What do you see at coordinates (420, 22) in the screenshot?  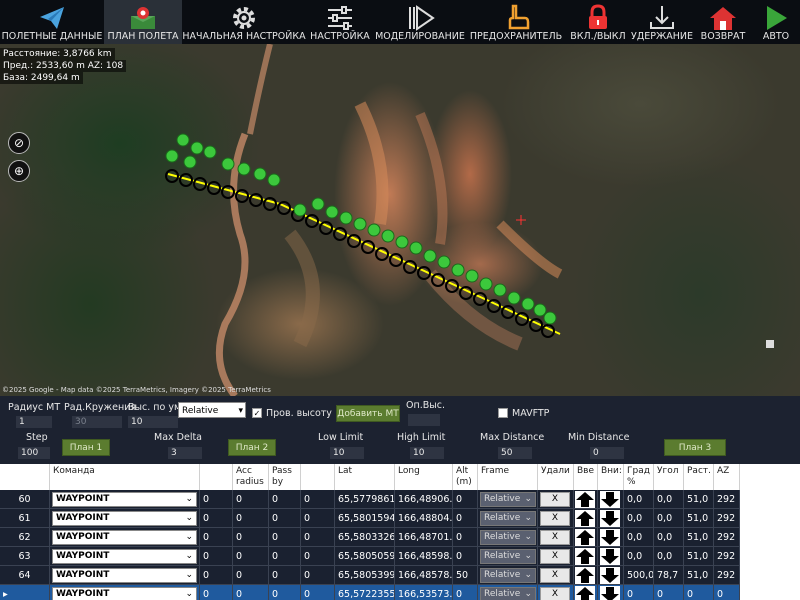 I see `tab-simulation: МОДЕЛИРОВАНИЕ` at bounding box center [420, 22].